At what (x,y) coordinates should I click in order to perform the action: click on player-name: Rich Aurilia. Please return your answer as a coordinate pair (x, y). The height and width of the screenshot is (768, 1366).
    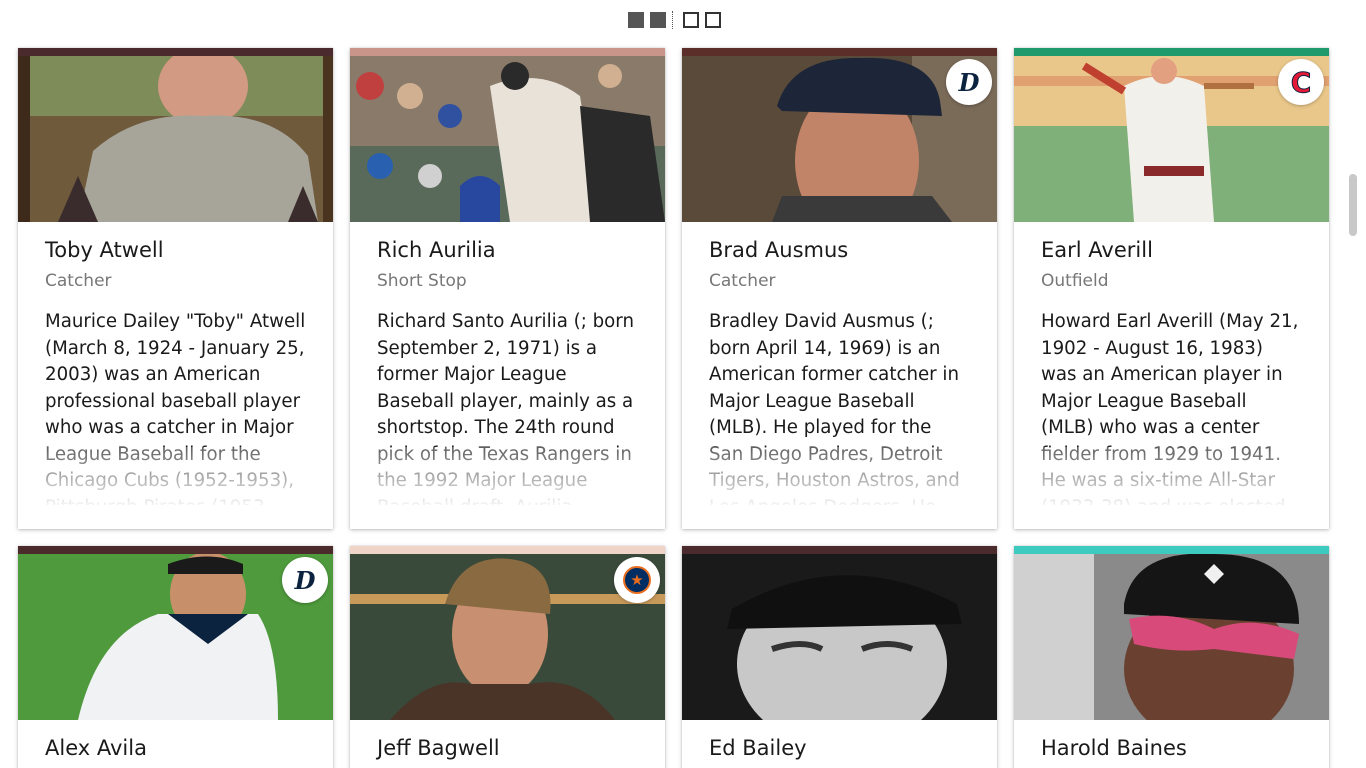
    Looking at the image, I should click on (436, 250).